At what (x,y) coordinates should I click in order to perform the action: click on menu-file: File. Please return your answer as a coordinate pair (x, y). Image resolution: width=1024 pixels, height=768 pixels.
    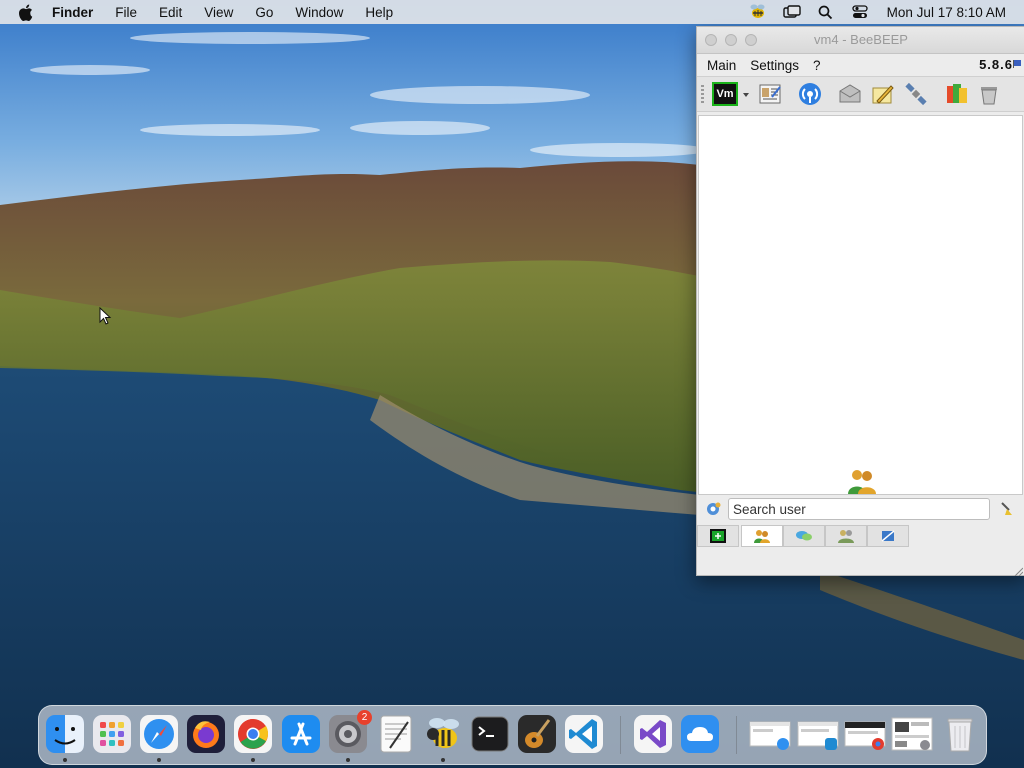
    Looking at the image, I should click on (126, 12).